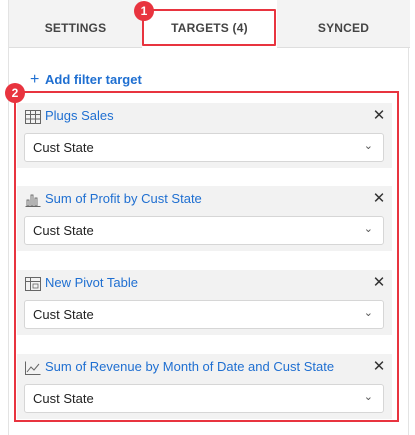  I want to click on tab-synced: SYNCED, so click(343, 24).